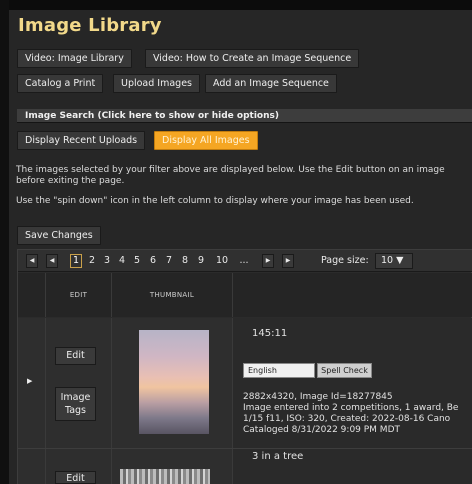 The height and width of the screenshot is (484, 472). I want to click on page-7: 7, so click(169, 261).